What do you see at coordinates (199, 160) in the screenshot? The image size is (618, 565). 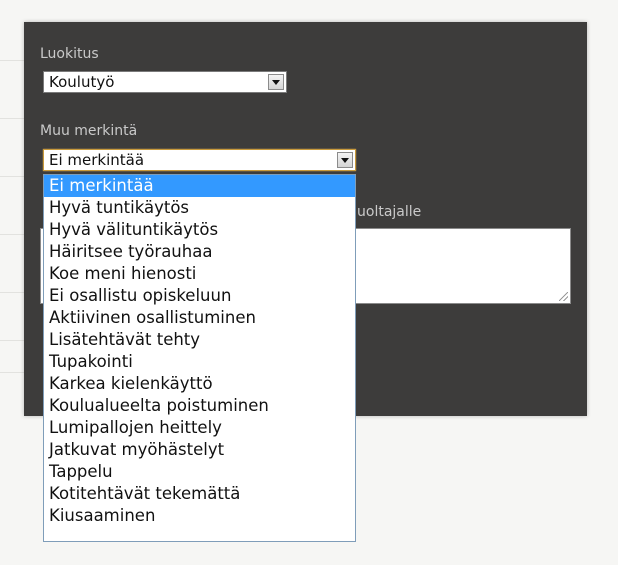 I see `other-mark-select: Ei merkintää` at bounding box center [199, 160].